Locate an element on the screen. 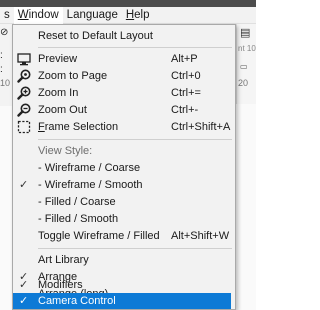 This screenshot has width=320, height=310. menu-item-shortcut: Ctrl+Shift+A is located at coordinates (201, 127).